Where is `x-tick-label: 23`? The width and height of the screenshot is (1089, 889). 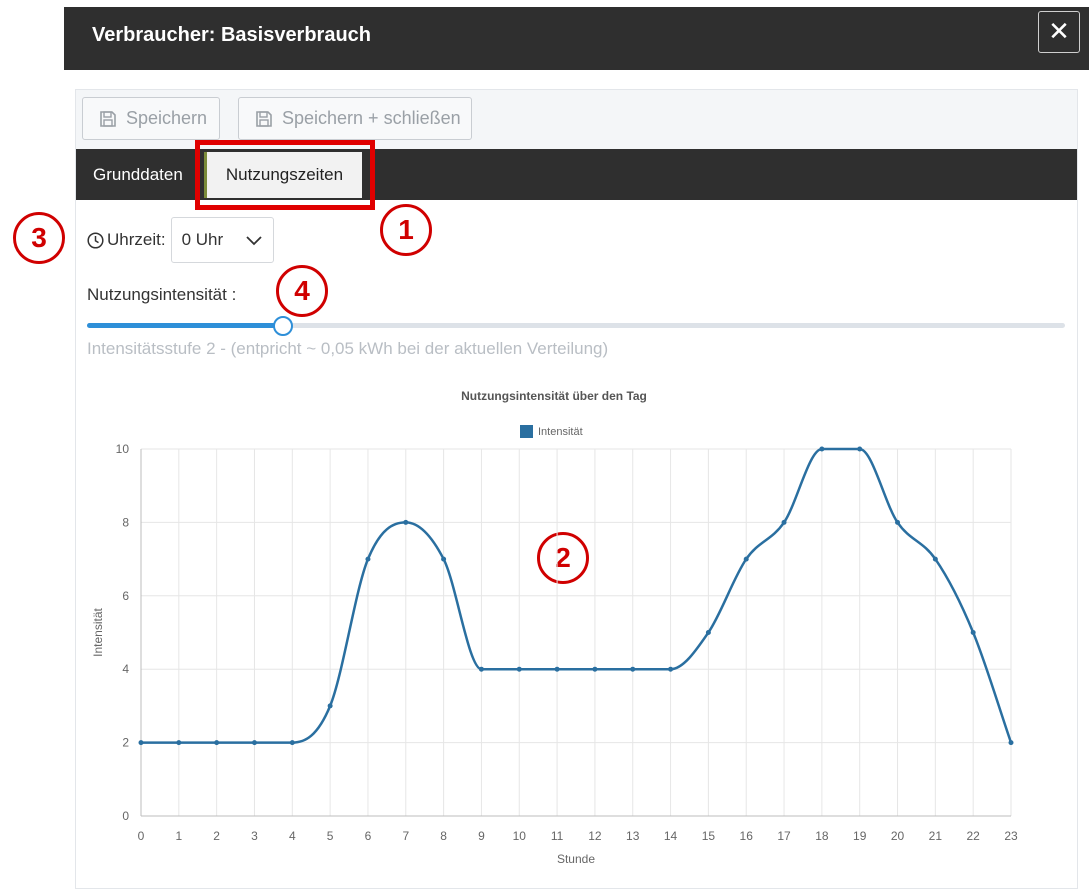
x-tick-label: 23 is located at coordinates (1011, 836).